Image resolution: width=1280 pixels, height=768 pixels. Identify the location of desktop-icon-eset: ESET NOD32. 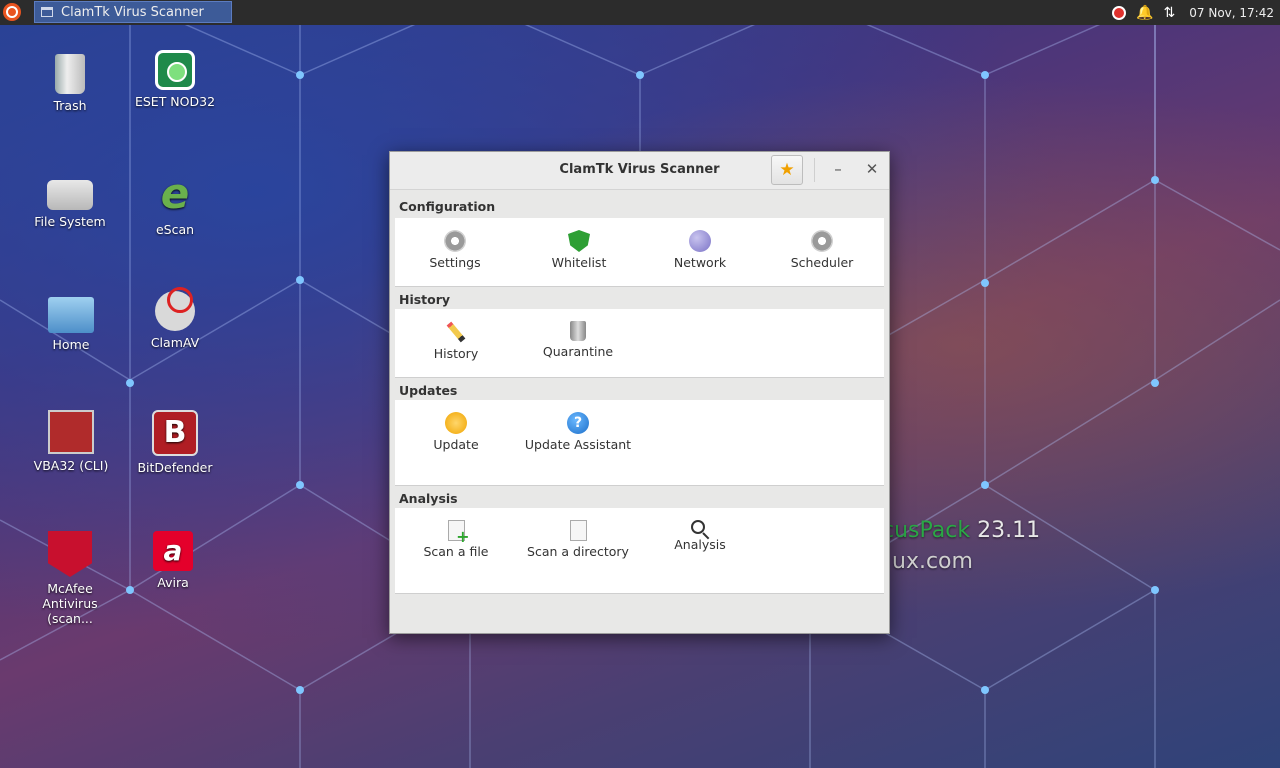
(175, 79).